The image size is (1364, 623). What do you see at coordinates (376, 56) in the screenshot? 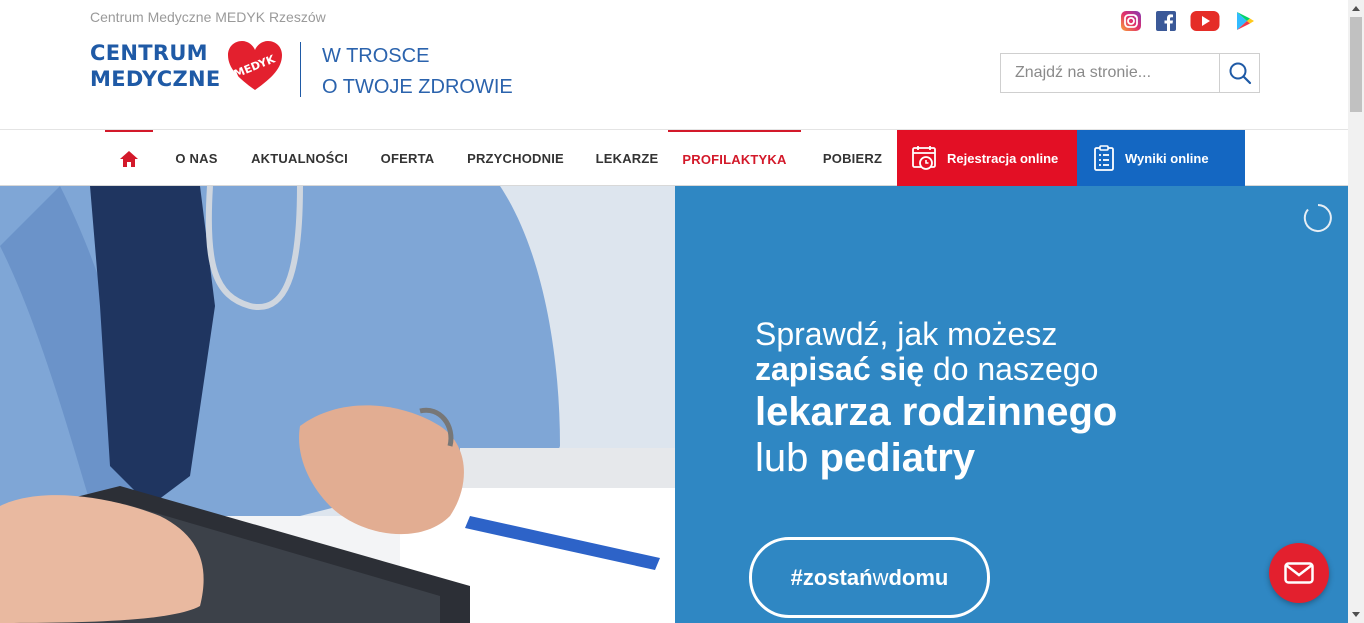
I see `tagline-line-1: W TROSCE` at bounding box center [376, 56].